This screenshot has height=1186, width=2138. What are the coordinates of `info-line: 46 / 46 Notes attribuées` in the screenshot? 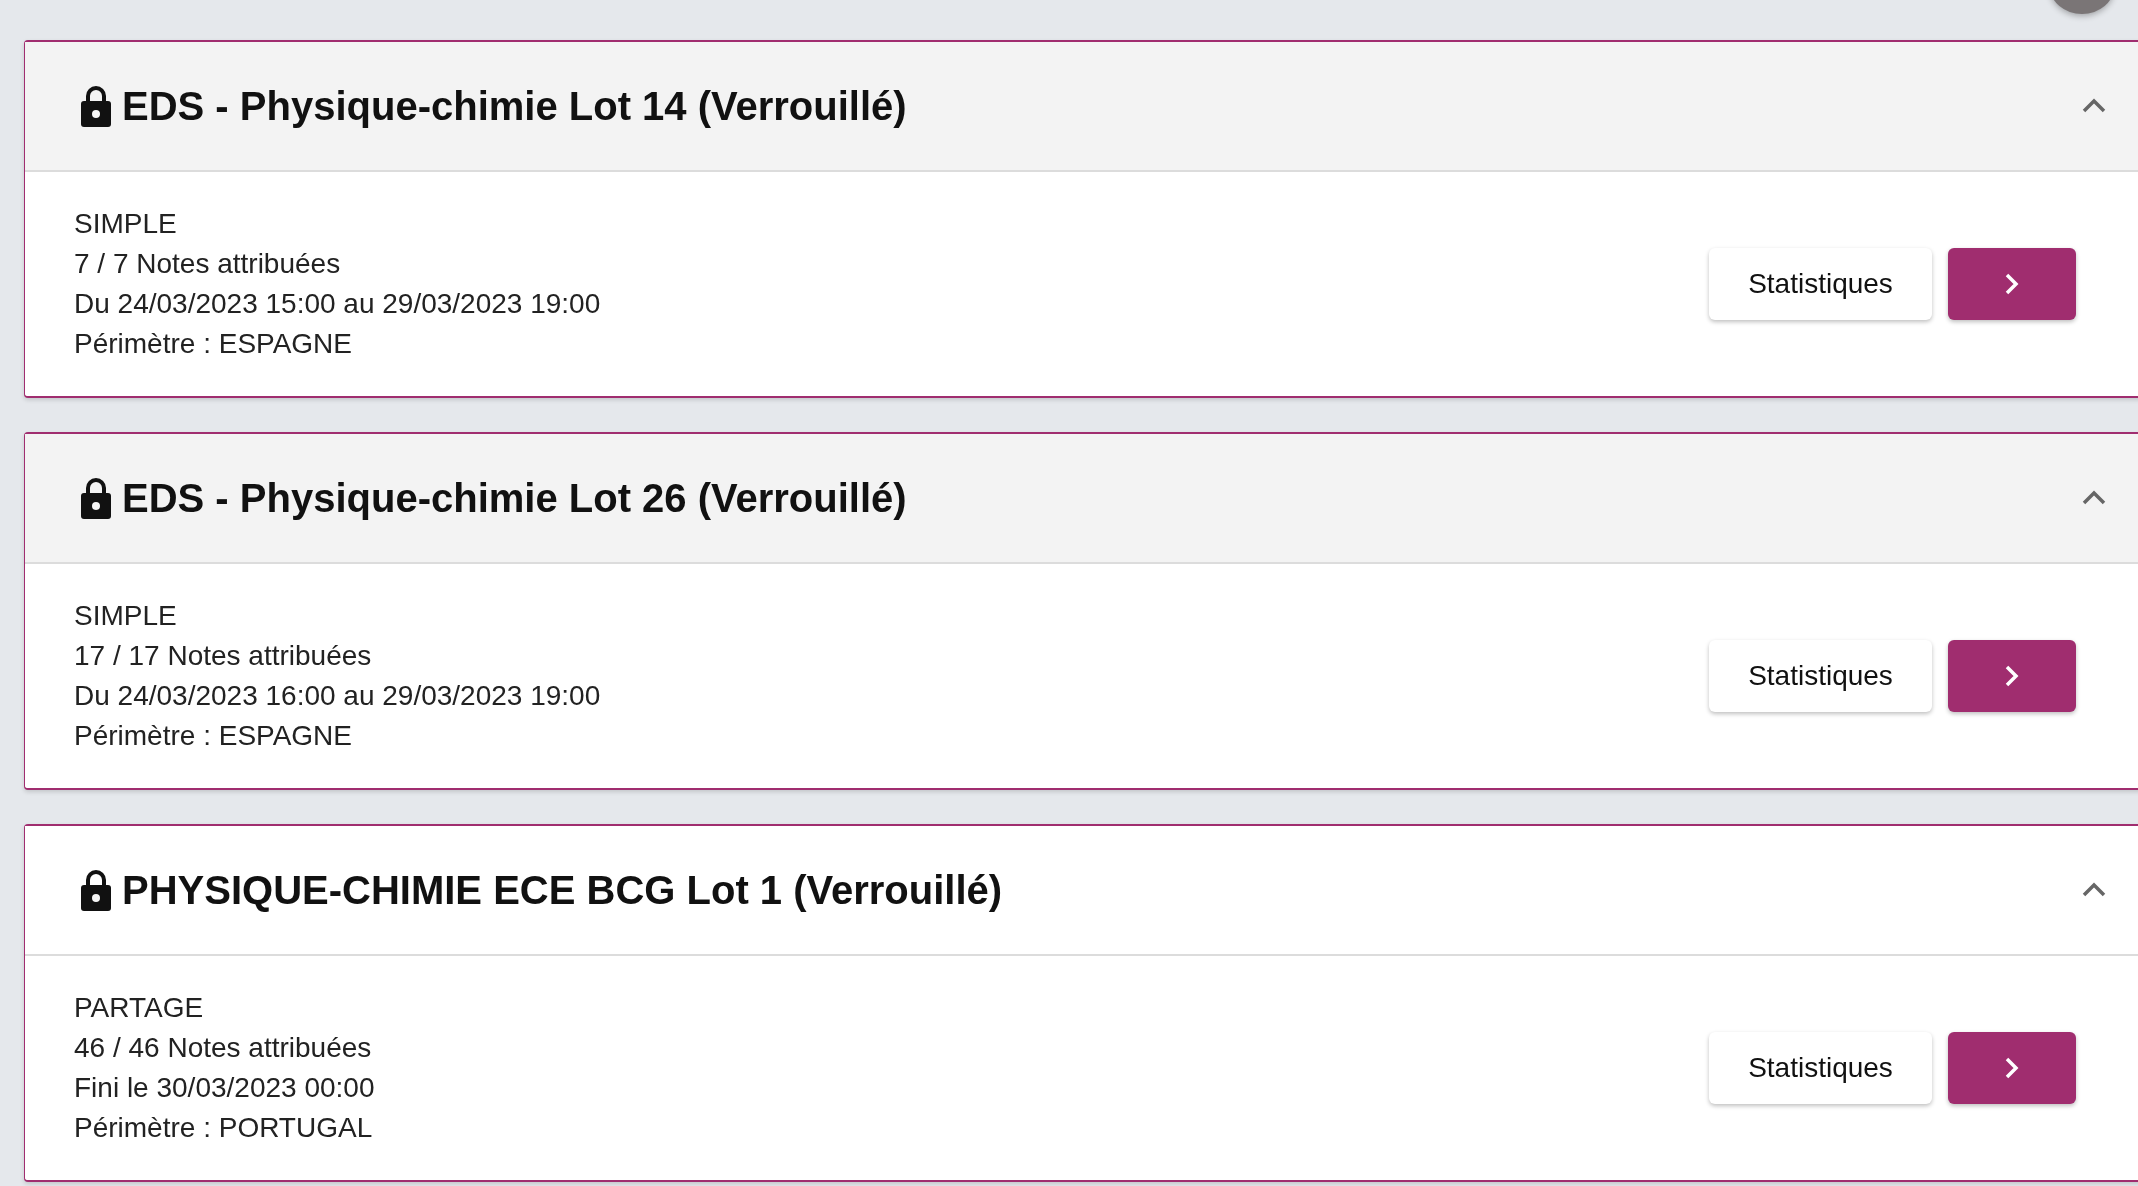 It's located at (223, 1048).